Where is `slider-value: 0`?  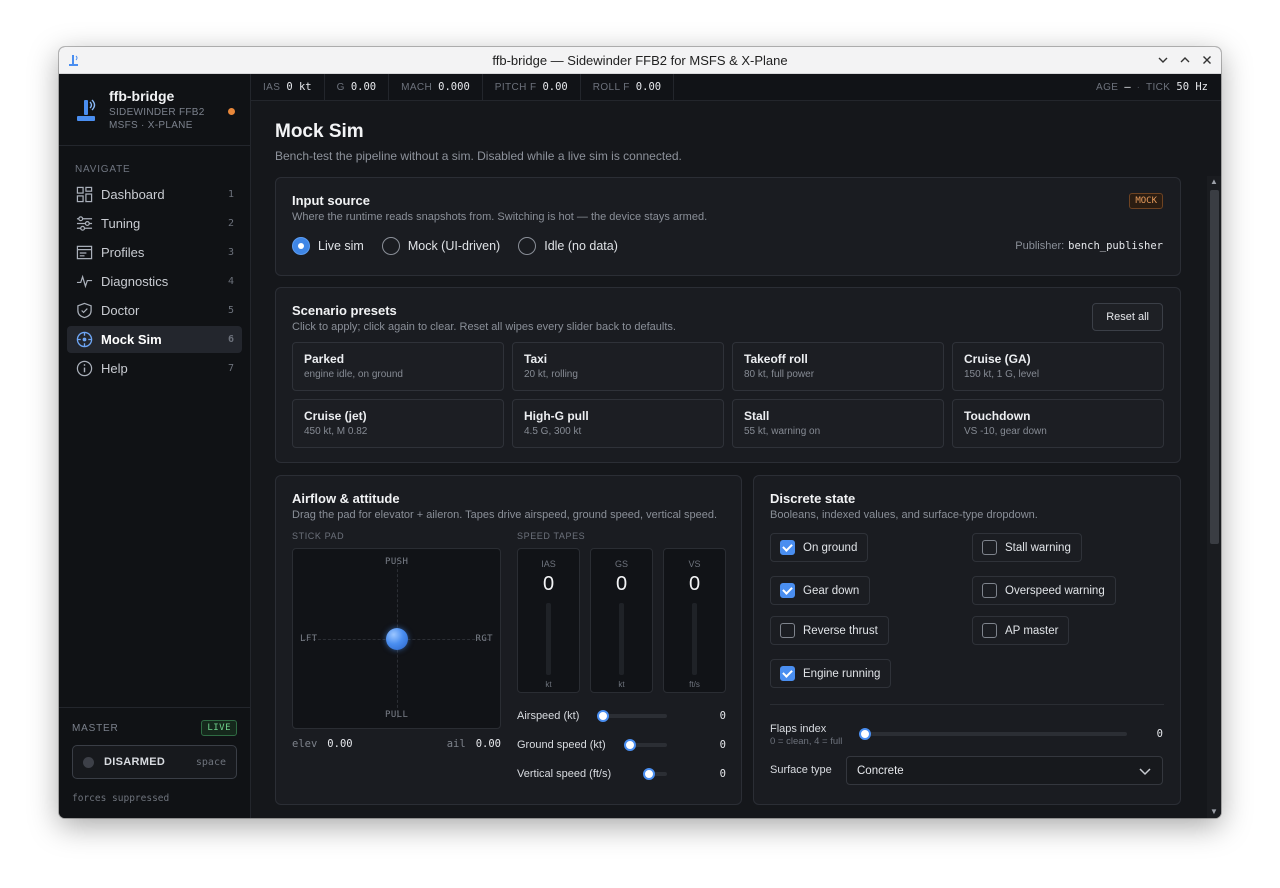
slider-value: 0 is located at coordinates (722, 716).